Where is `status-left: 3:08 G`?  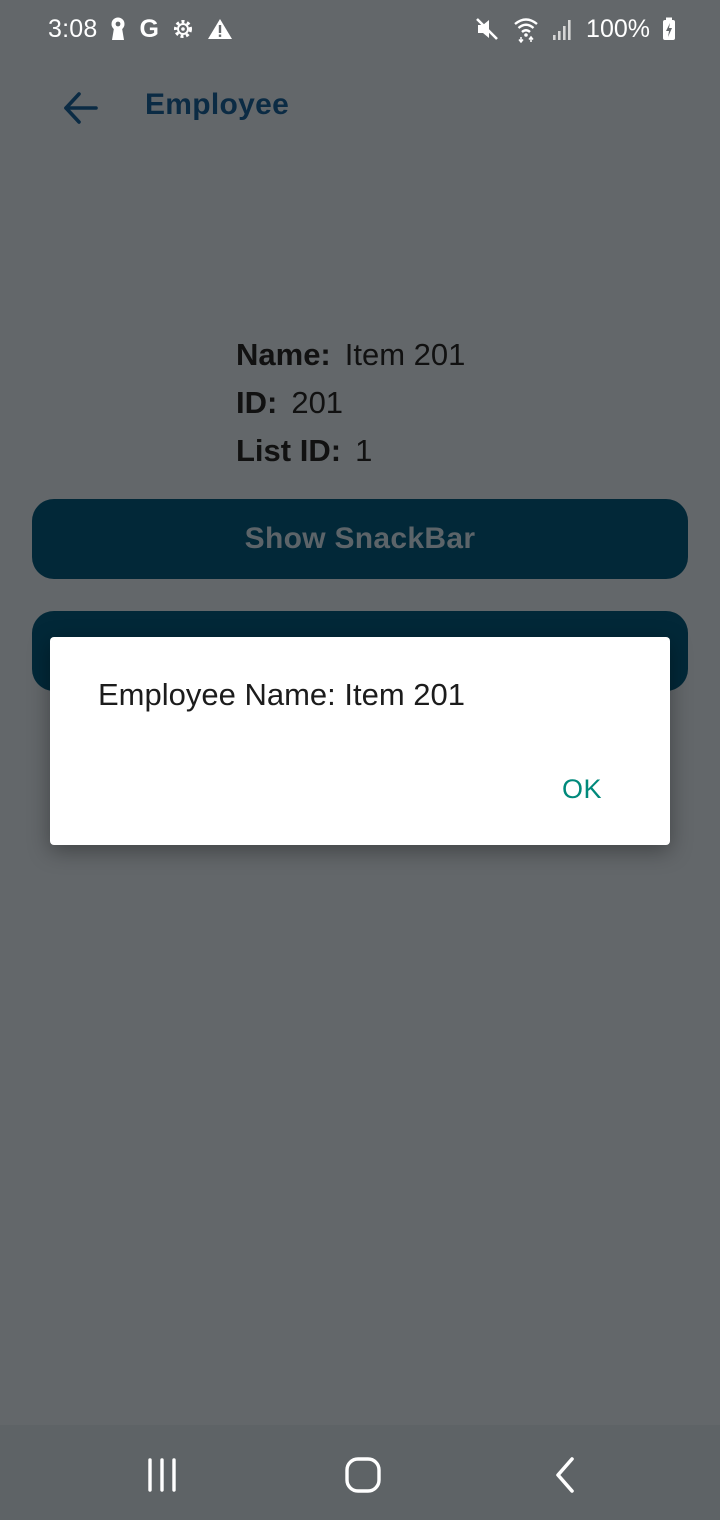
status-left: 3:08 G is located at coordinates (140, 29).